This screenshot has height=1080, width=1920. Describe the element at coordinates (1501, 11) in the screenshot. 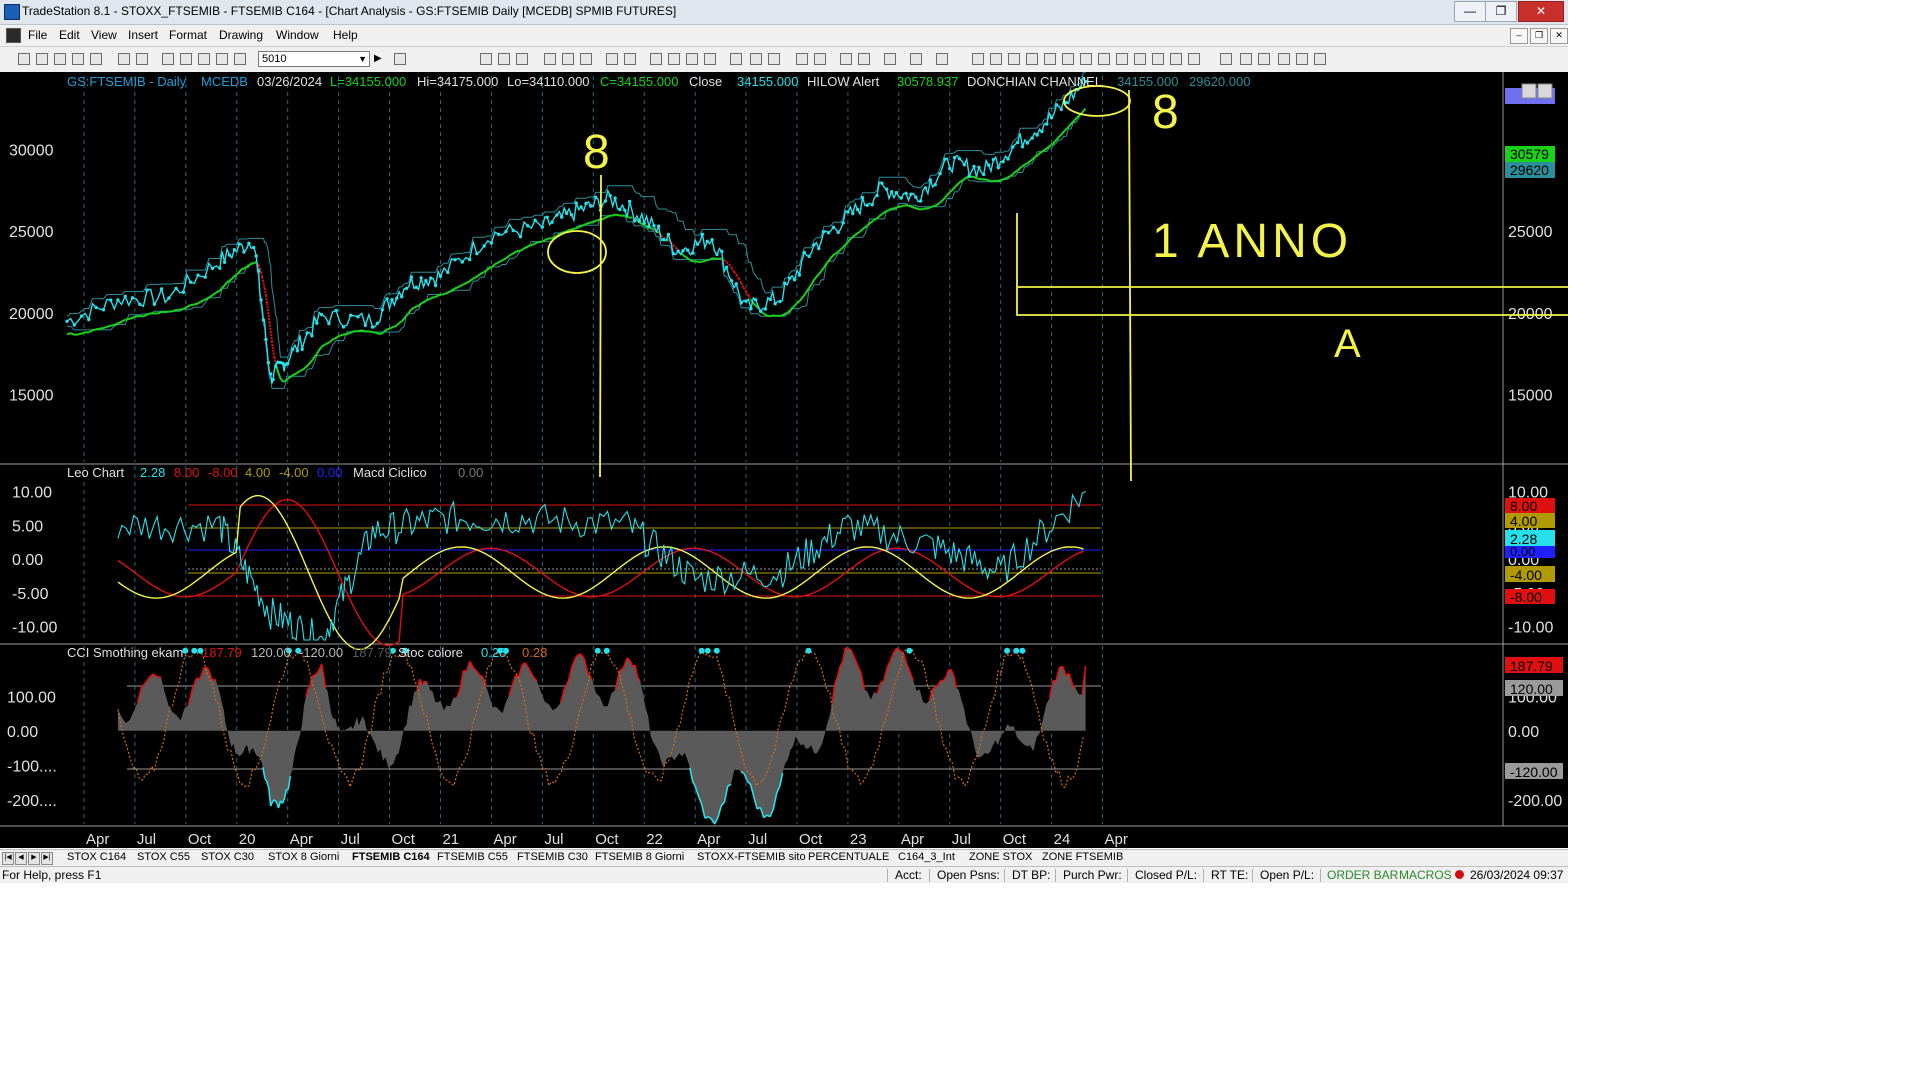

I see `maximize-button: ❐` at that location.